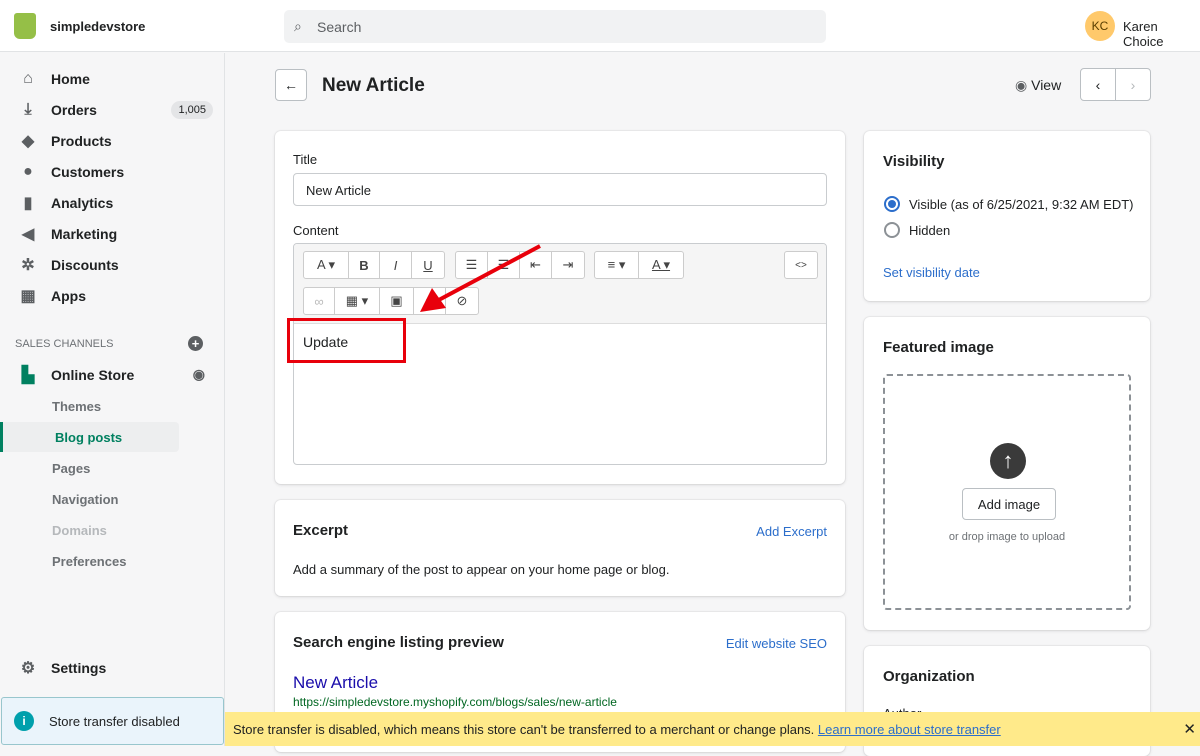  What do you see at coordinates (397, 301) in the screenshot?
I see `image-icon: ▣` at bounding box center [397, 301].